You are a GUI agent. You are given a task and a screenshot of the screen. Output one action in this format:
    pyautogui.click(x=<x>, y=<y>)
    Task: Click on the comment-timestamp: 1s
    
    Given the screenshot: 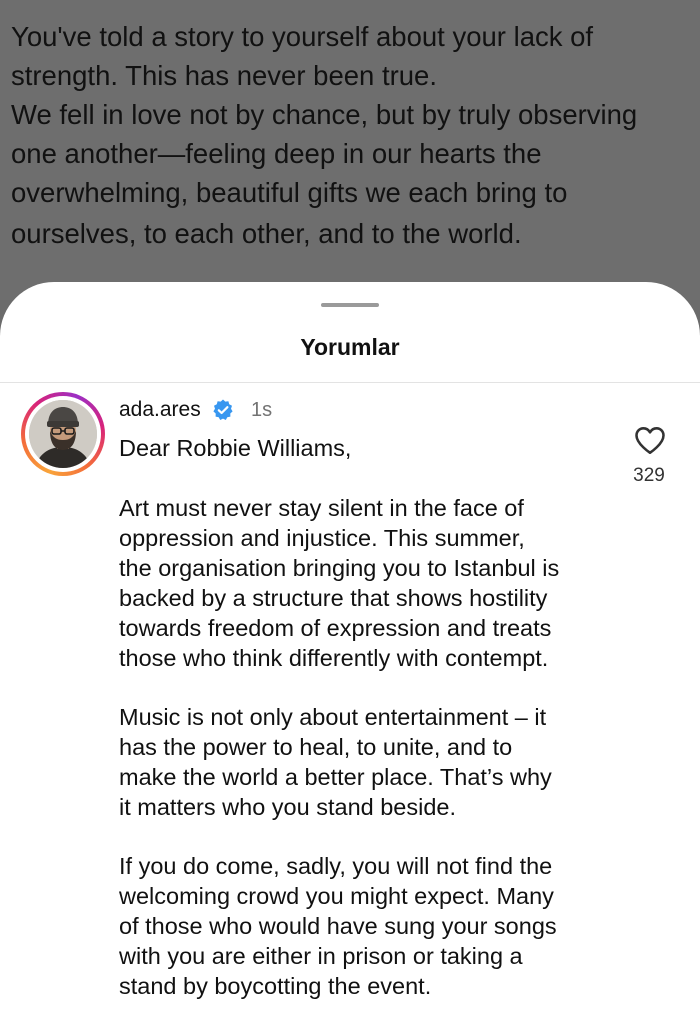 What is the action you would take?
    pyautogui.click(x=262, y=410)
    